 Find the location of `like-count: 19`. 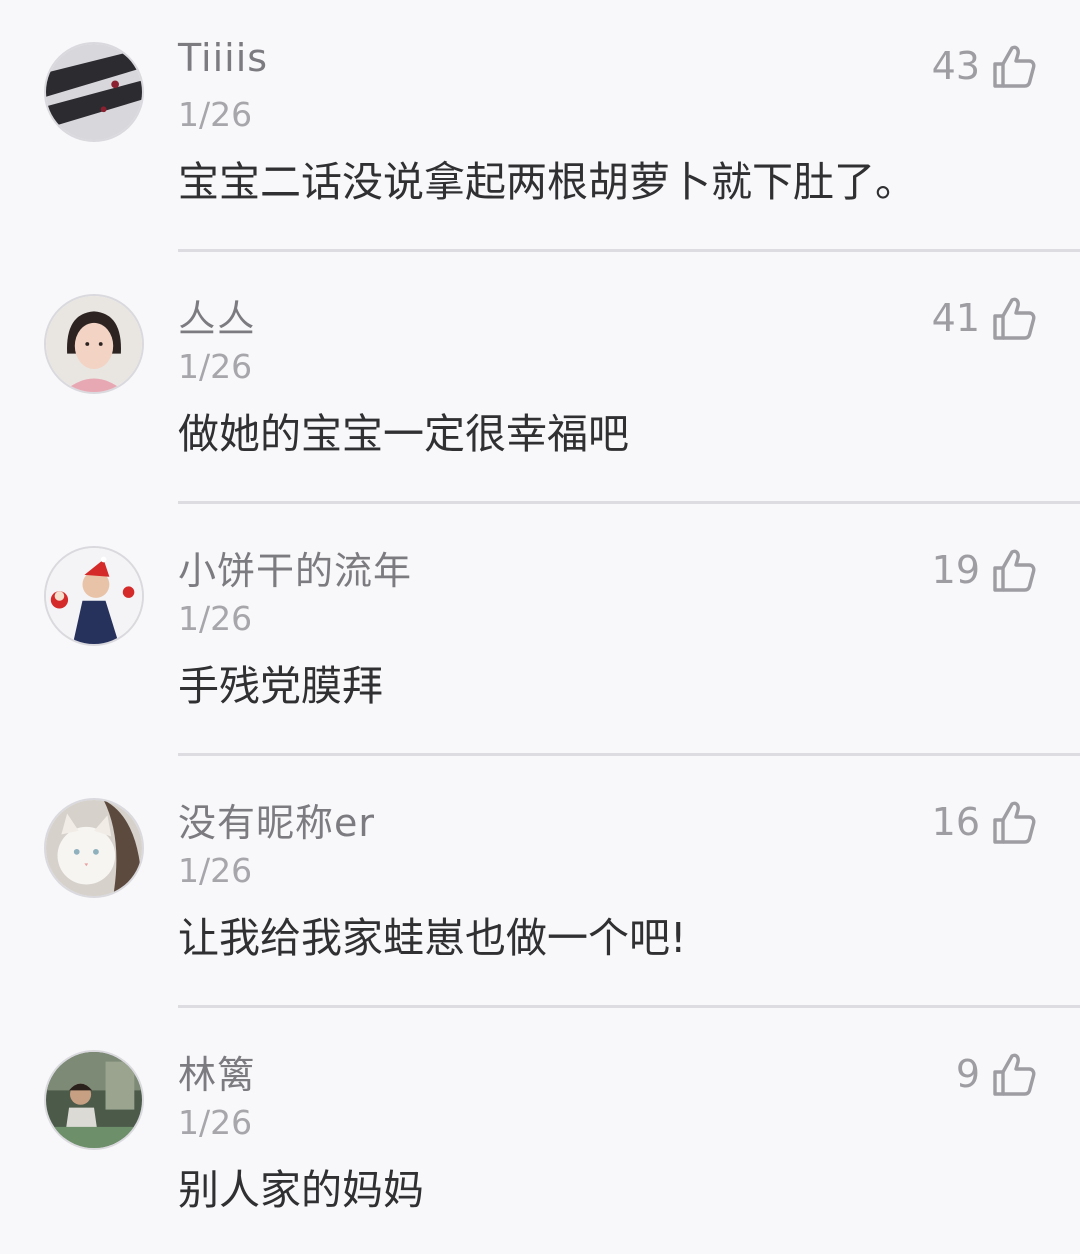

like-count: 19 is located at coordinates (955, 570).